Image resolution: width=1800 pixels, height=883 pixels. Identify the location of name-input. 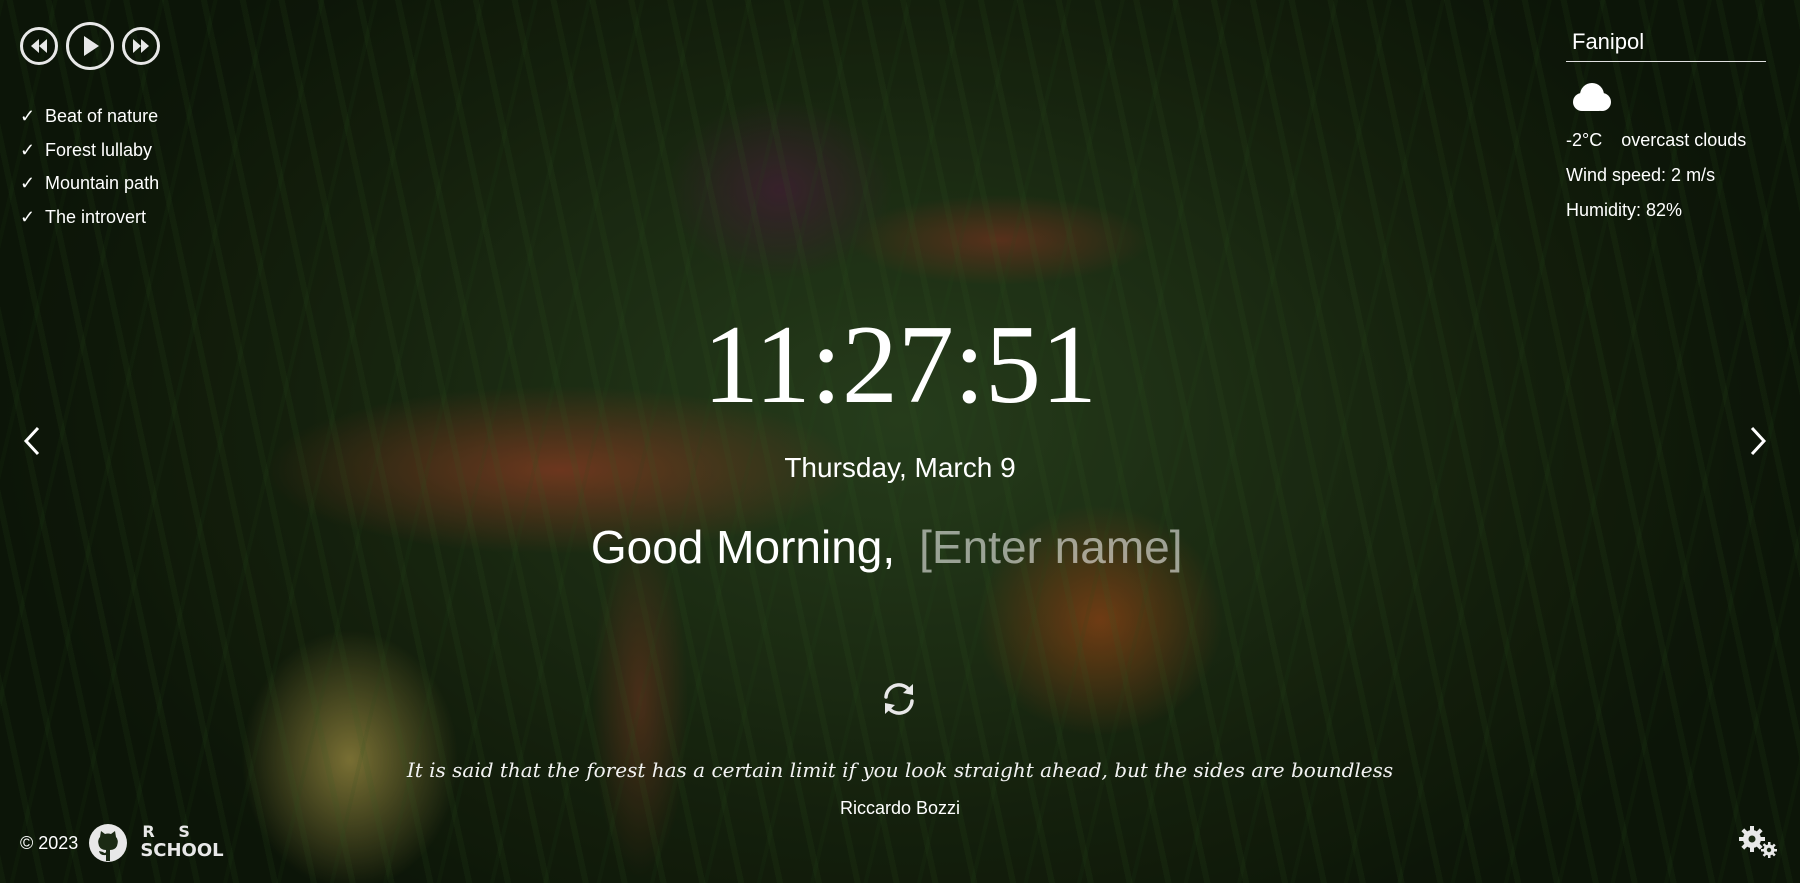
(1064, 547).